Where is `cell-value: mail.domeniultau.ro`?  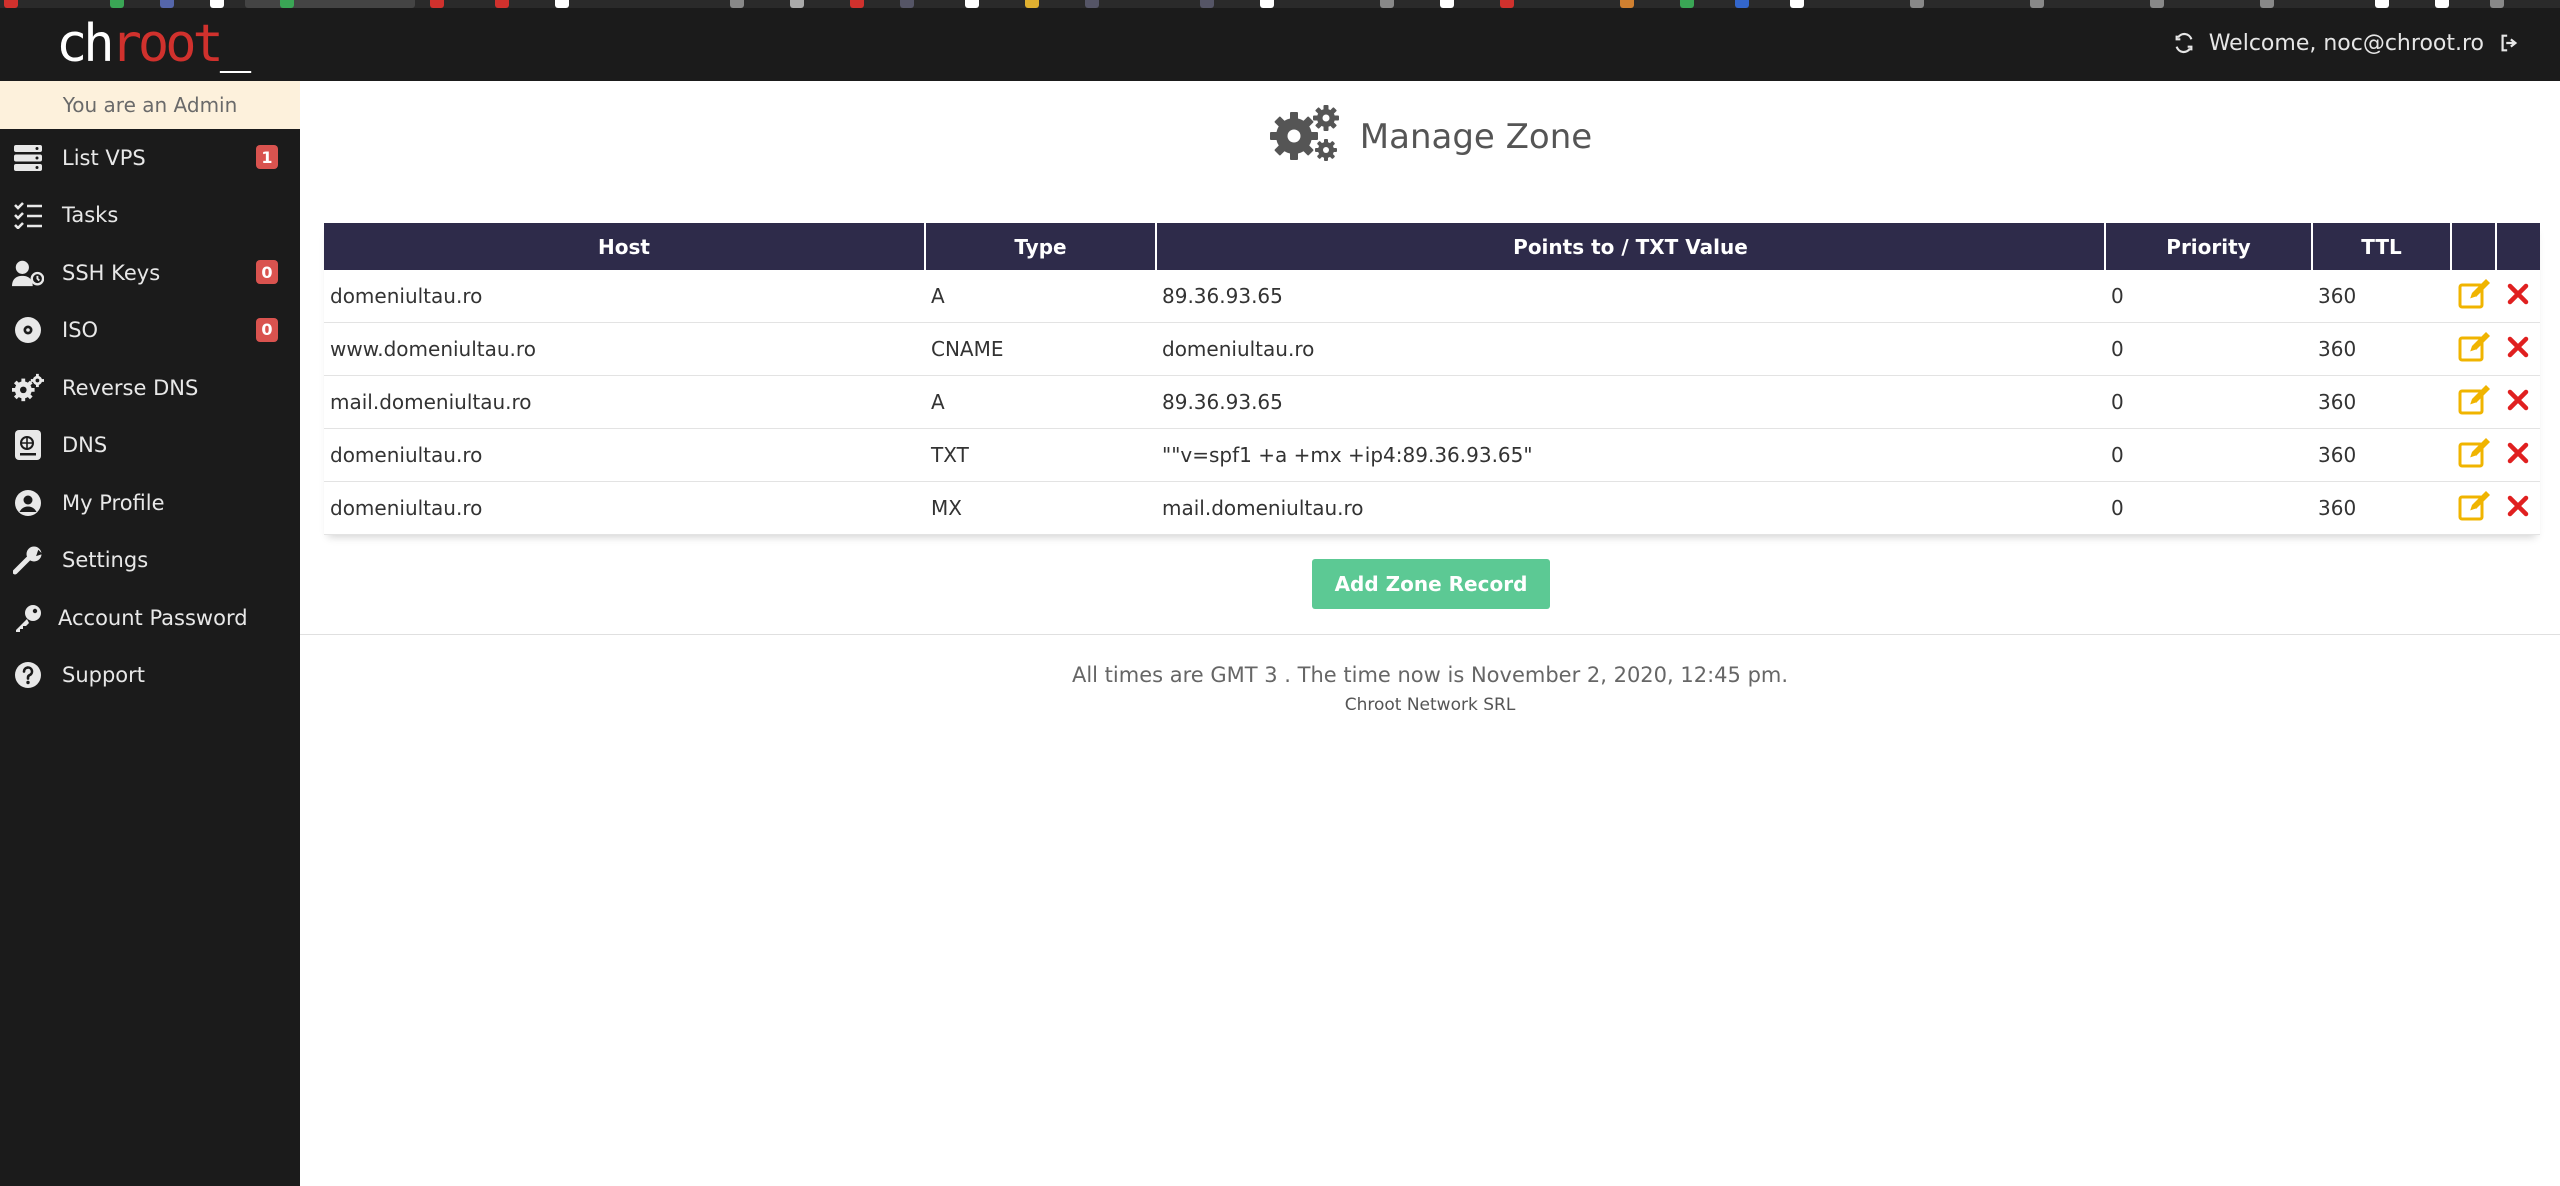
cell-value: mail.domeniultau.ro is located at coordinates (1630, 508).